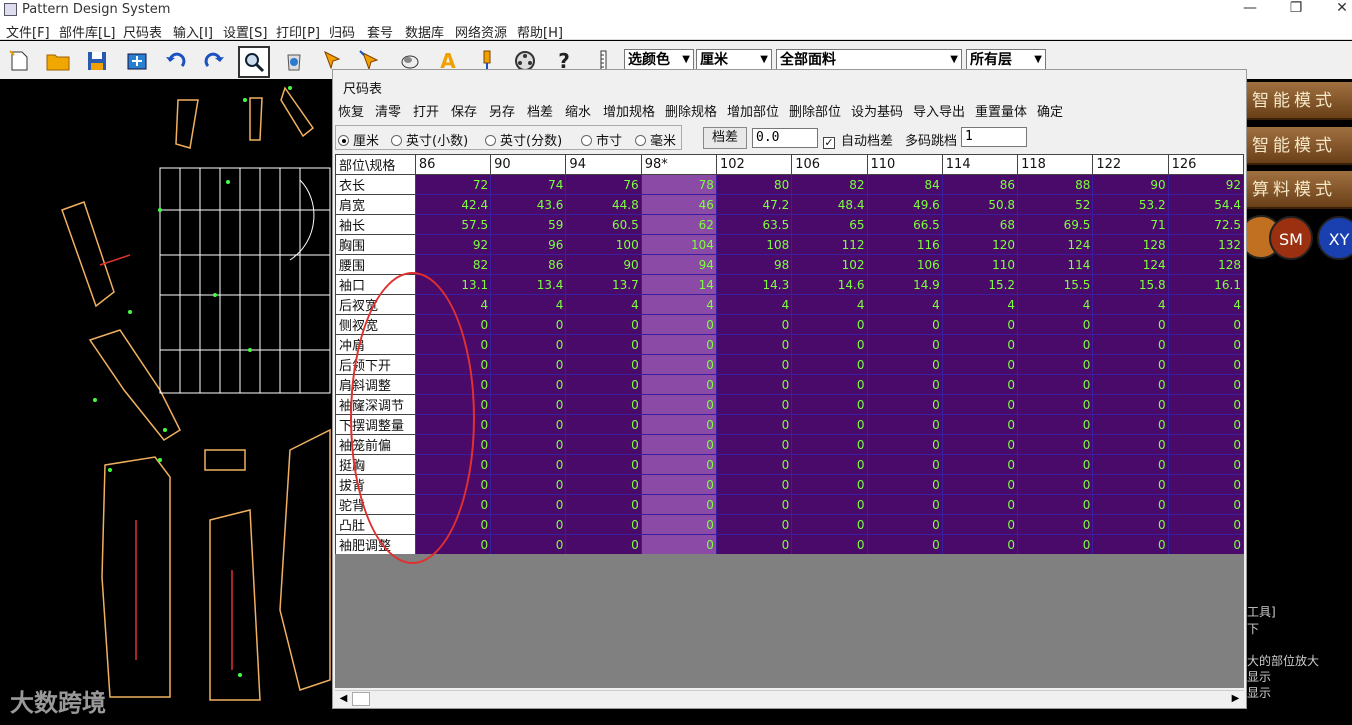  What do you see at coordinates (1055, 184) in the screenshot?
I see `size-value-cell: 88` at bounding box center [1055, 184].